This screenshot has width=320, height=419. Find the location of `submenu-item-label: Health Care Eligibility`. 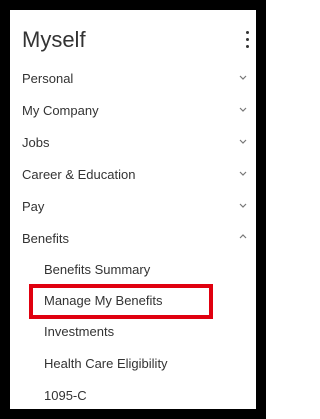

submenu-item-label: Health Care Eligibility is located at coordinates (106, 363).